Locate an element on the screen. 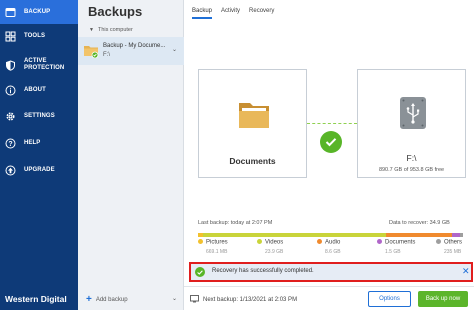 This screenshot has width=474, height=310. tab-activity: Activity is located at coordinates (230, 13).